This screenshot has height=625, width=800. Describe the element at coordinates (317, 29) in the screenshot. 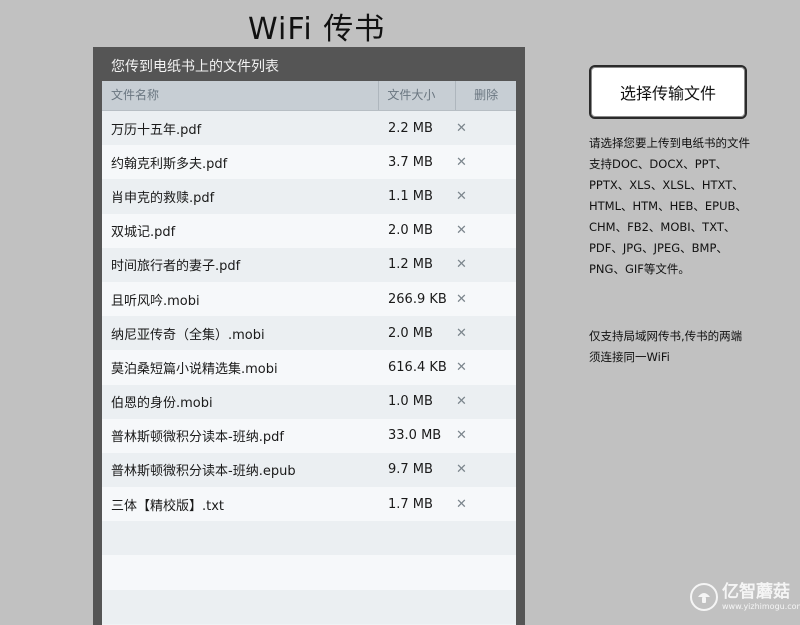

I see `page-title: WiFi 传书` at that location.